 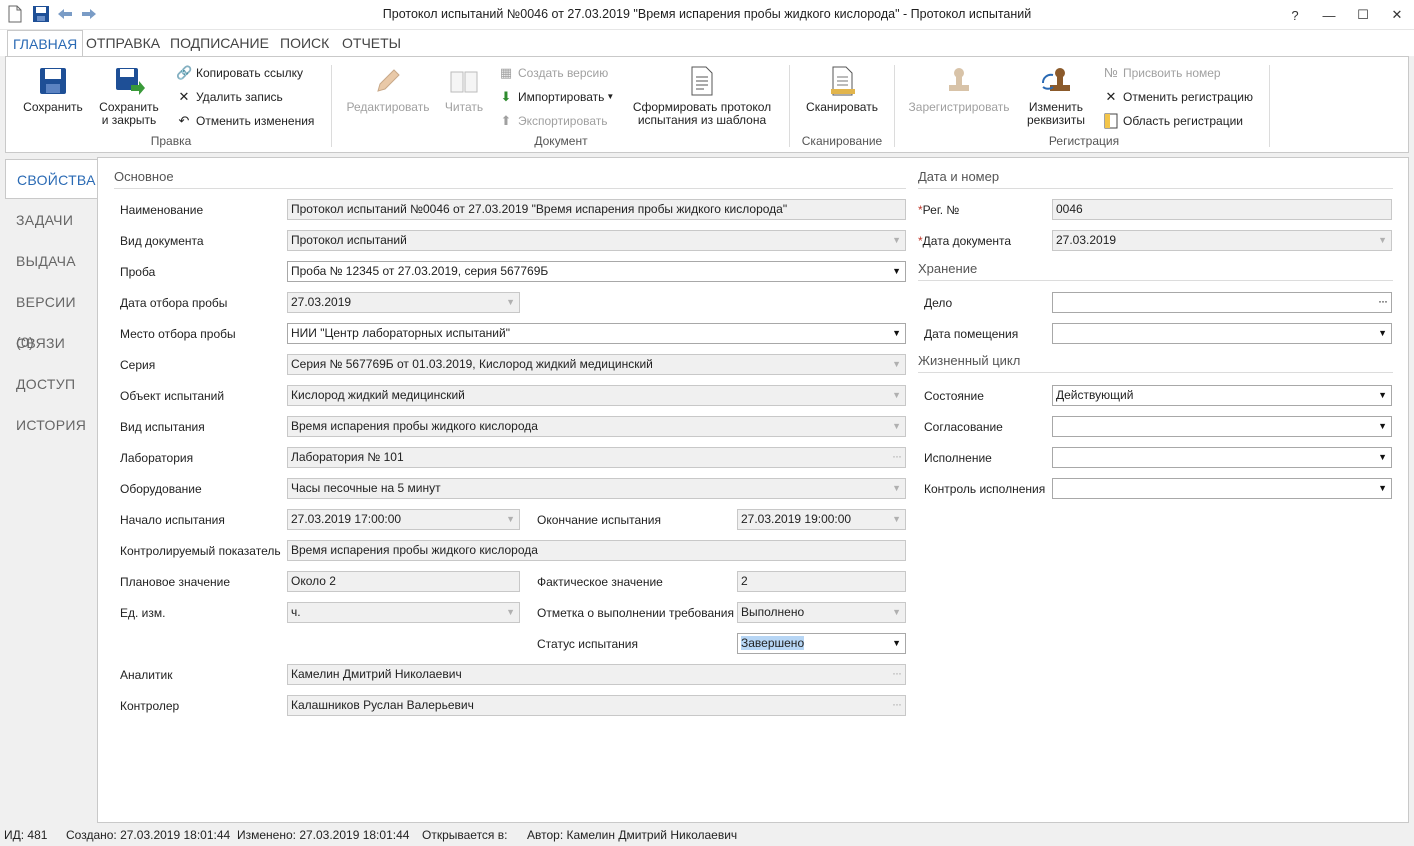 I want to click on help-button: ?, so click(x=1295, y=15).